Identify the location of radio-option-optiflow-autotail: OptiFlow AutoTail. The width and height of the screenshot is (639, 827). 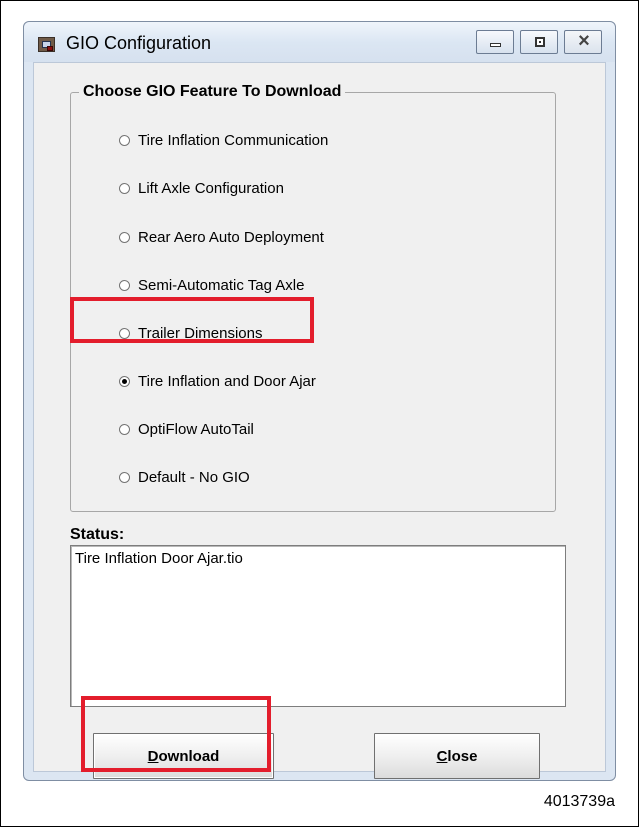
(186, 429).